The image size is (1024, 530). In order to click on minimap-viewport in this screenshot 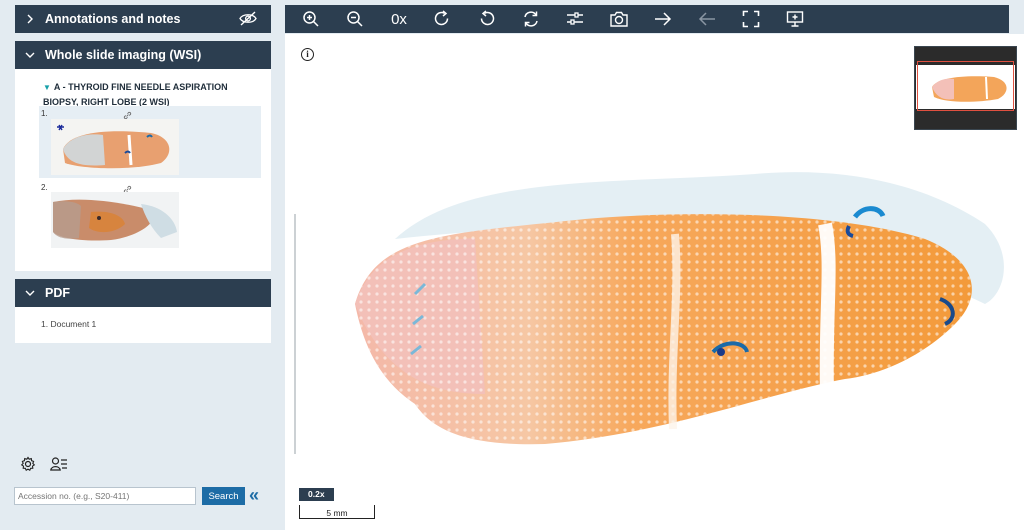, I will do `click(965, 86)`.